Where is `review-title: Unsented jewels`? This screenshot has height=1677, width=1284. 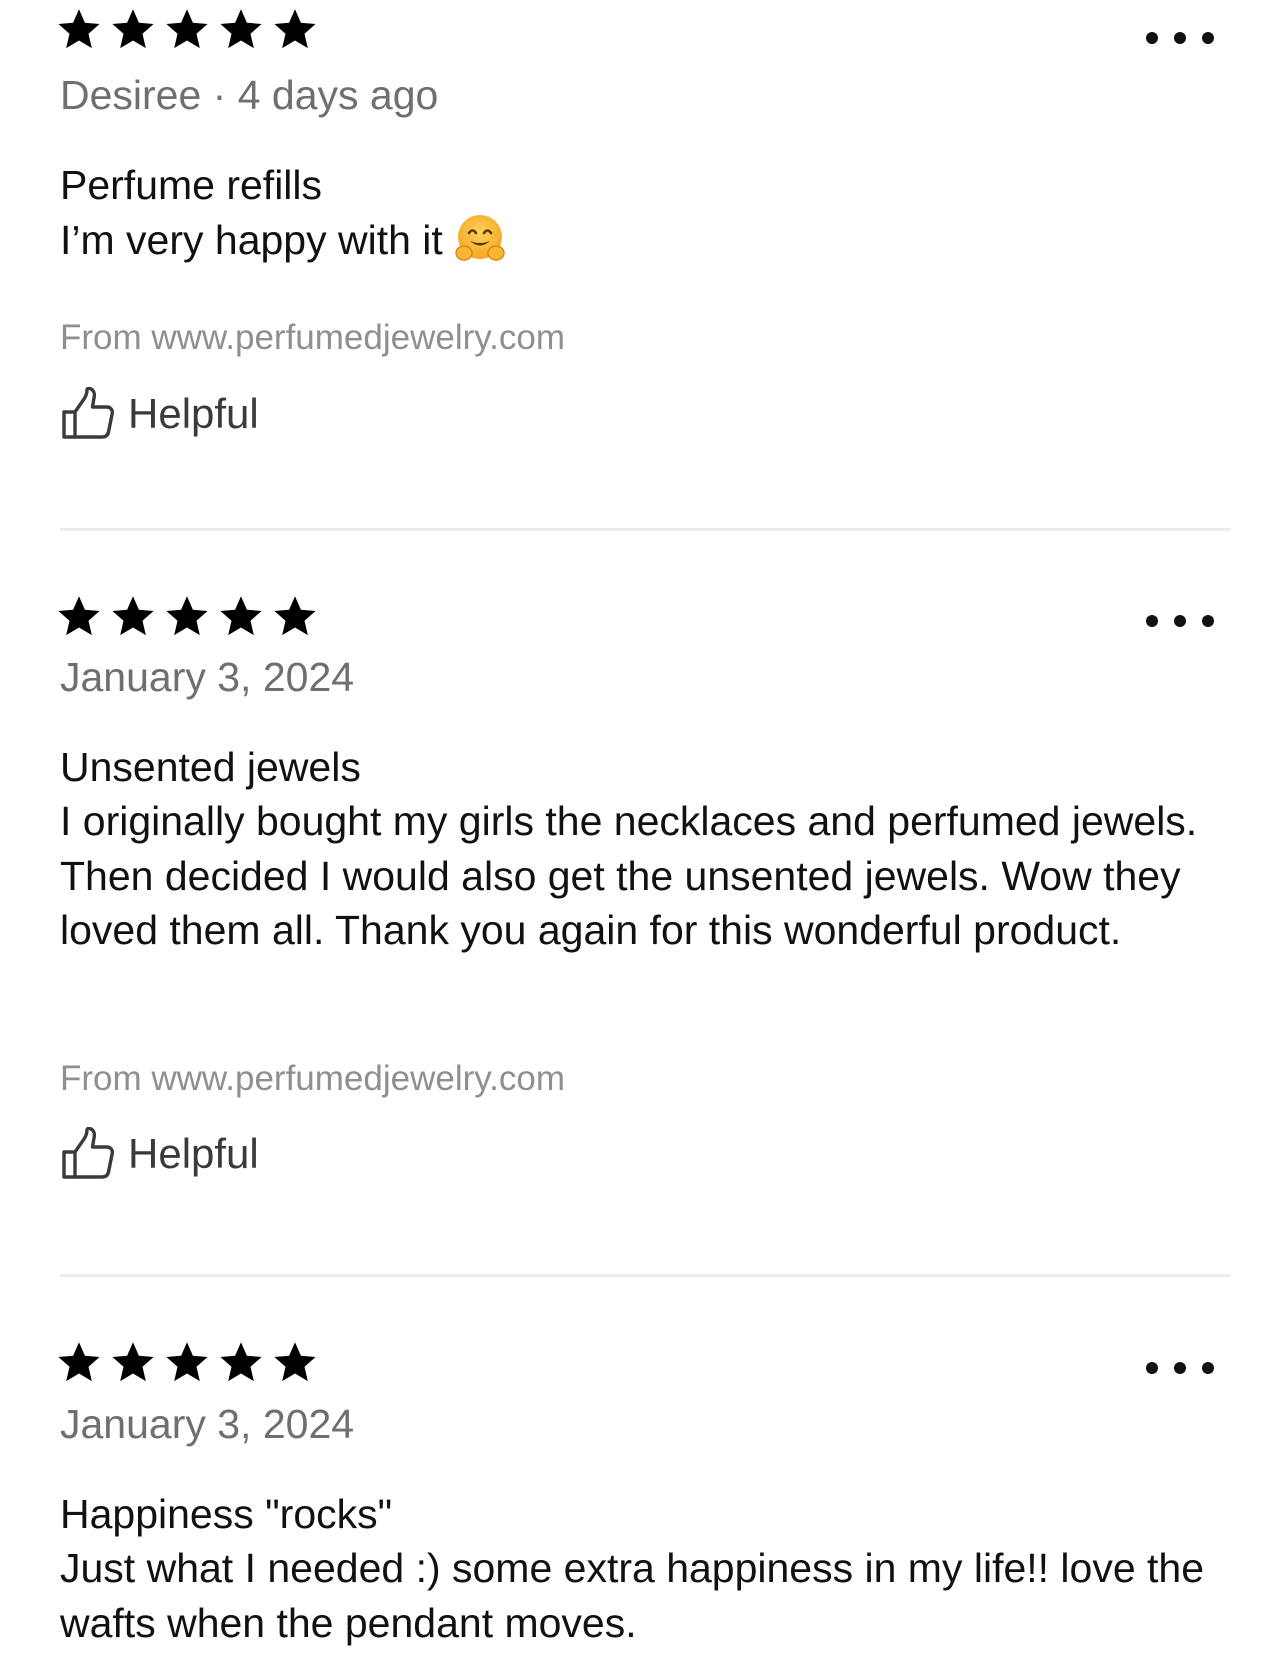
review-title: Unsented jewels is located at coordinates (210, 767).